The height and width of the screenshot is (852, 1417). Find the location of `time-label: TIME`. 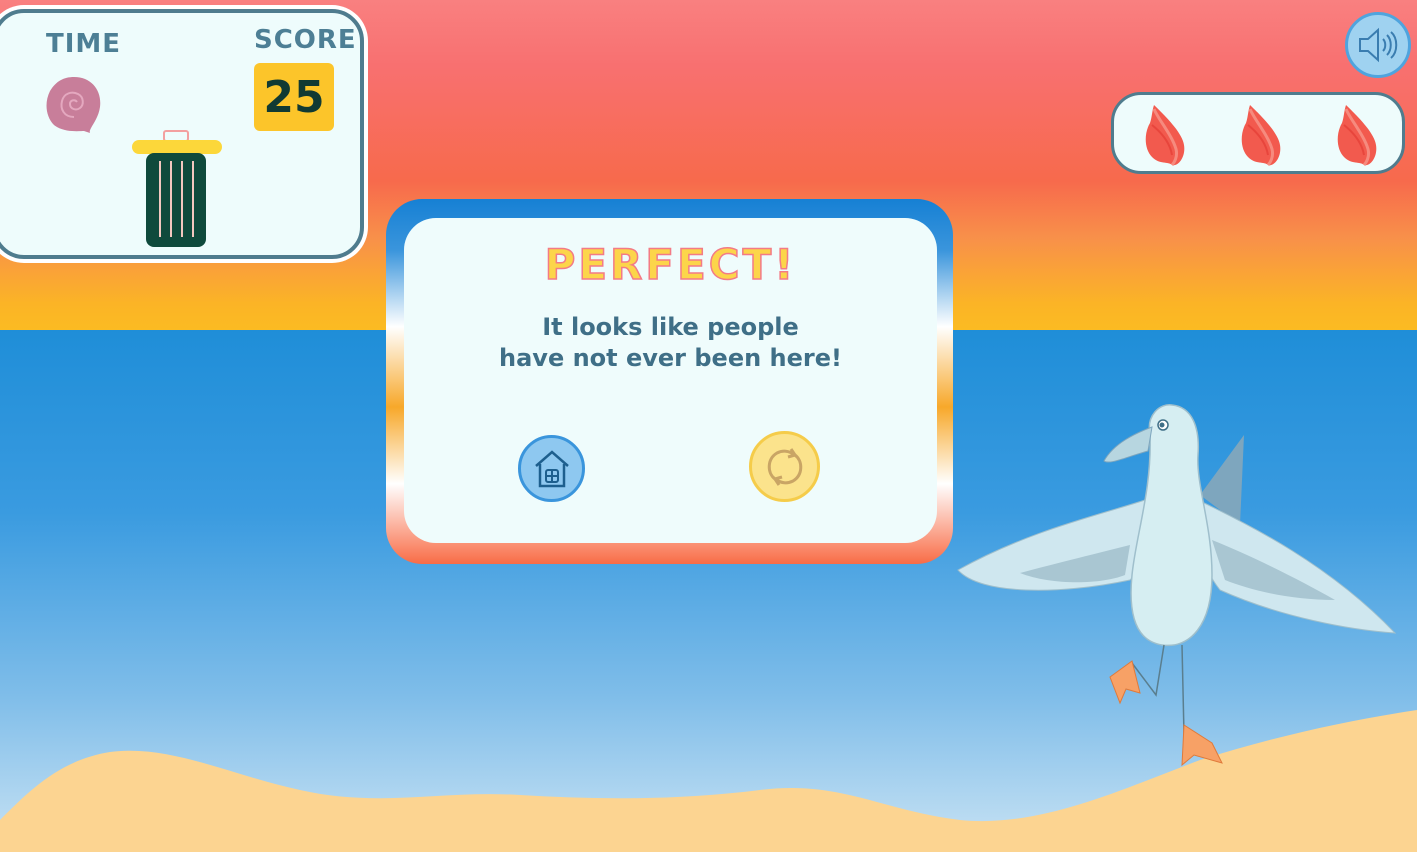

time-label: TIME is located at coordinates (84, 44).